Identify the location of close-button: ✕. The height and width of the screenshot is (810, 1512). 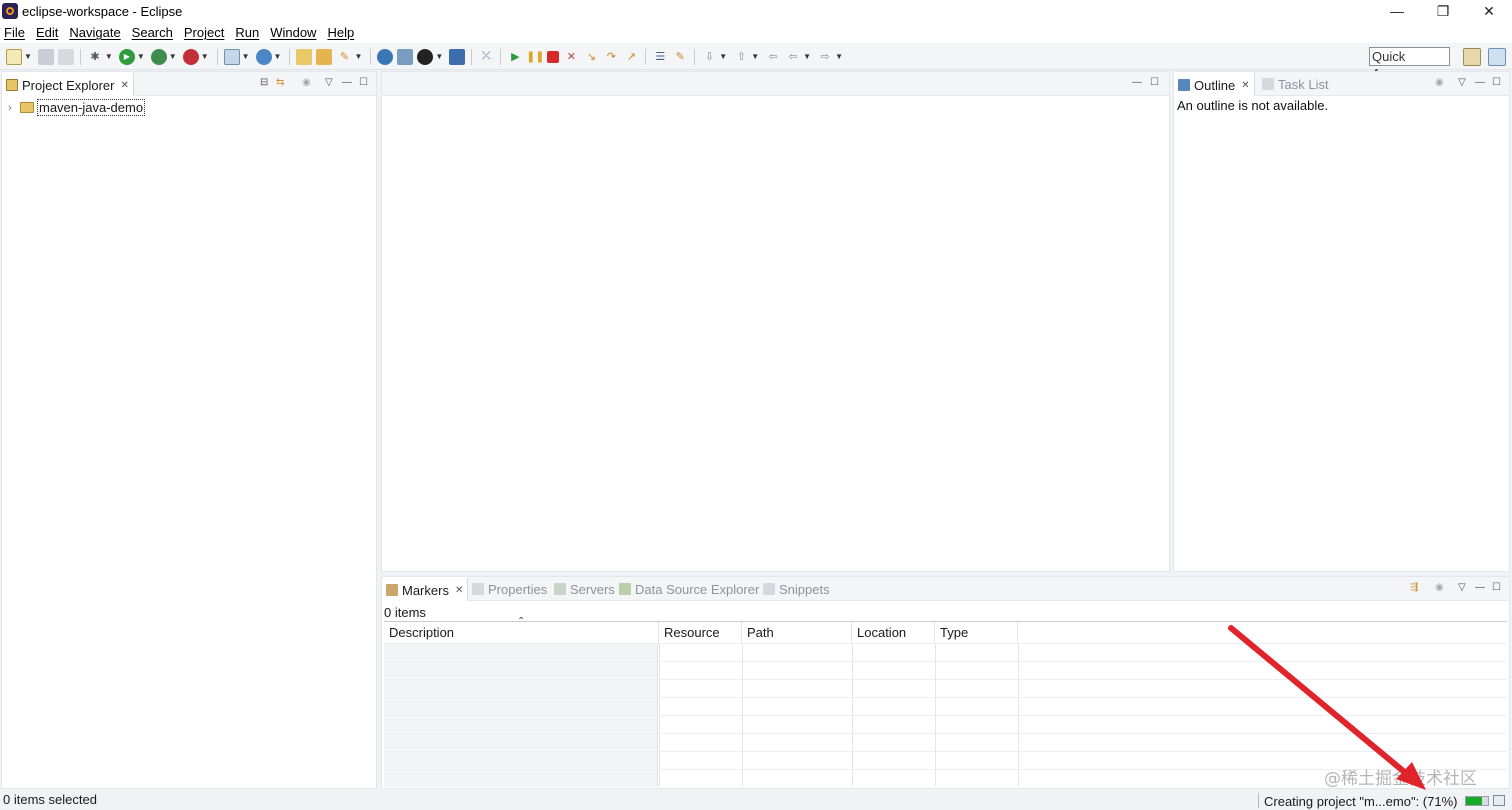
(1489, 11).